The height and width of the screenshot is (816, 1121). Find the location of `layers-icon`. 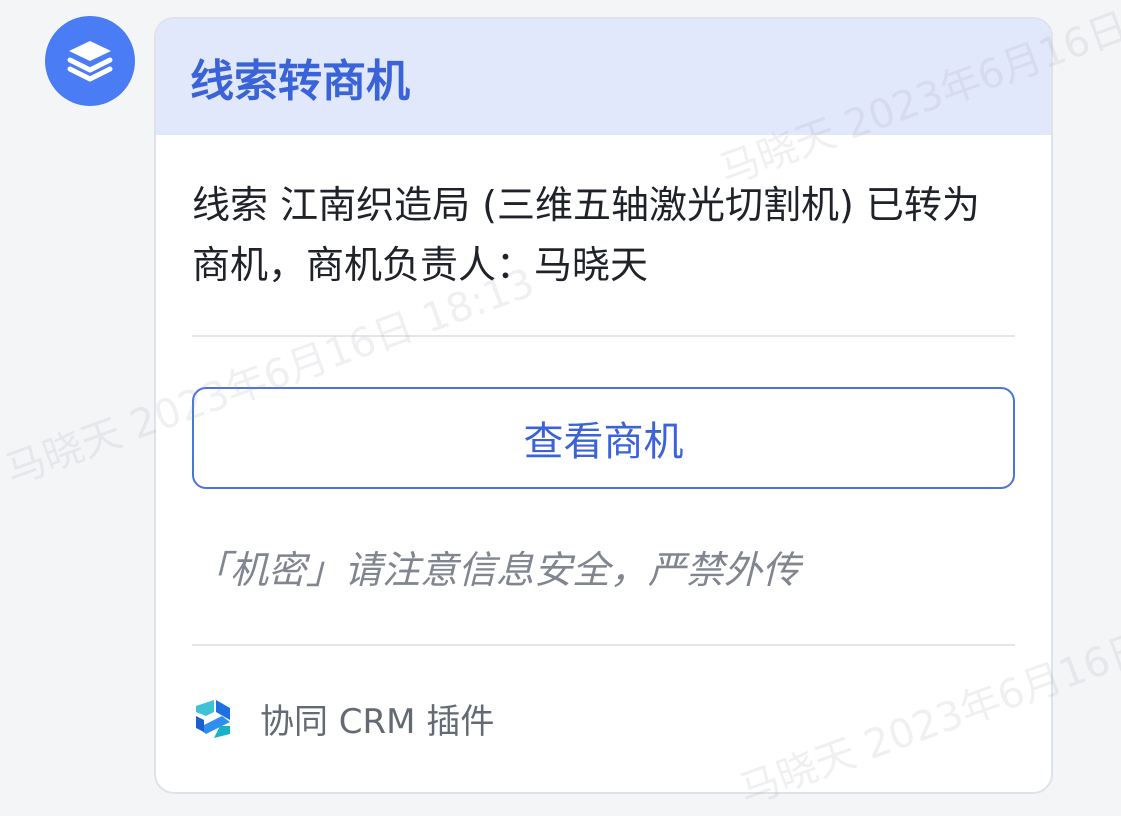

layers-icon is located at coordinates (90, 61).